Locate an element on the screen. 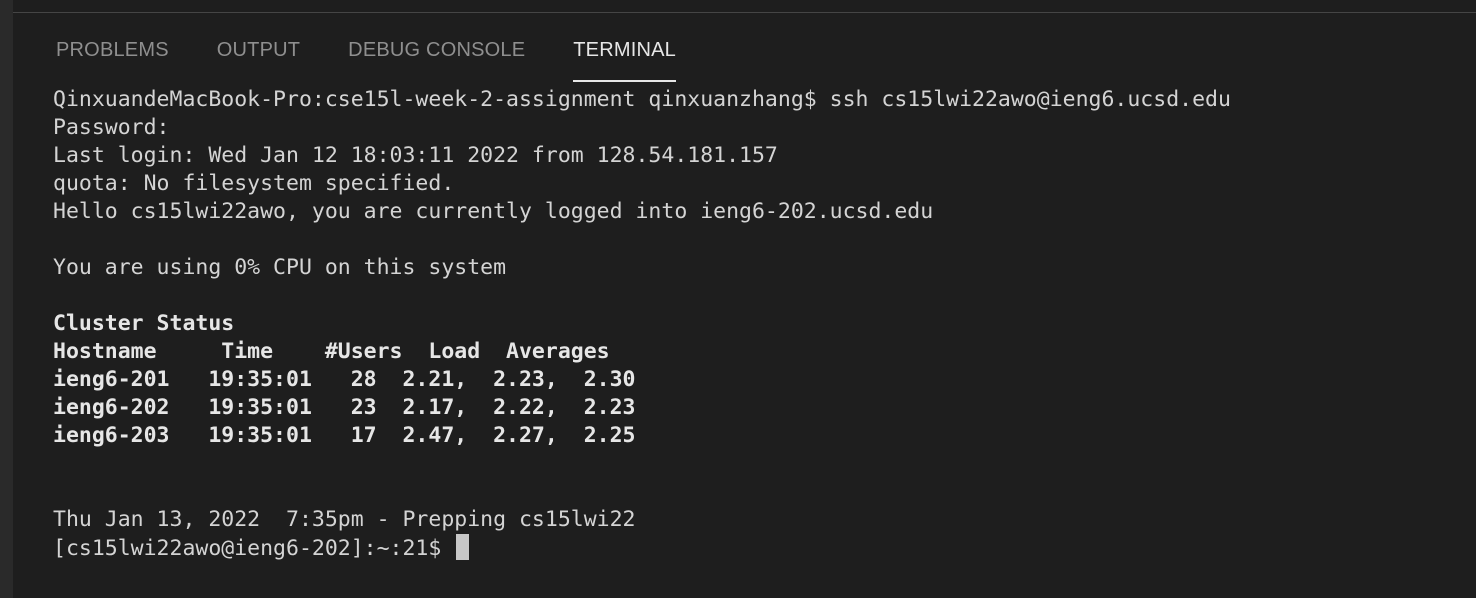 The image size is (1476, 598). panel-tabs: PROBLEMS OUTPUT DEBUG CONSOLE TERMINAL is located at coordinates (366, 54).